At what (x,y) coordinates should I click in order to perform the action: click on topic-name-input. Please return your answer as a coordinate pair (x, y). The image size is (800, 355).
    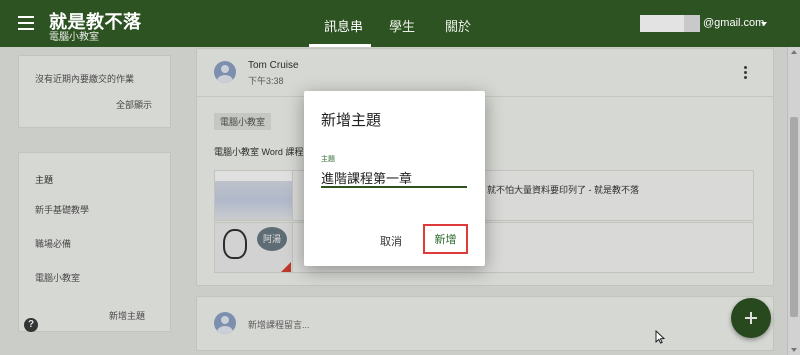
    Looking at the image, I should click on (394, 178).